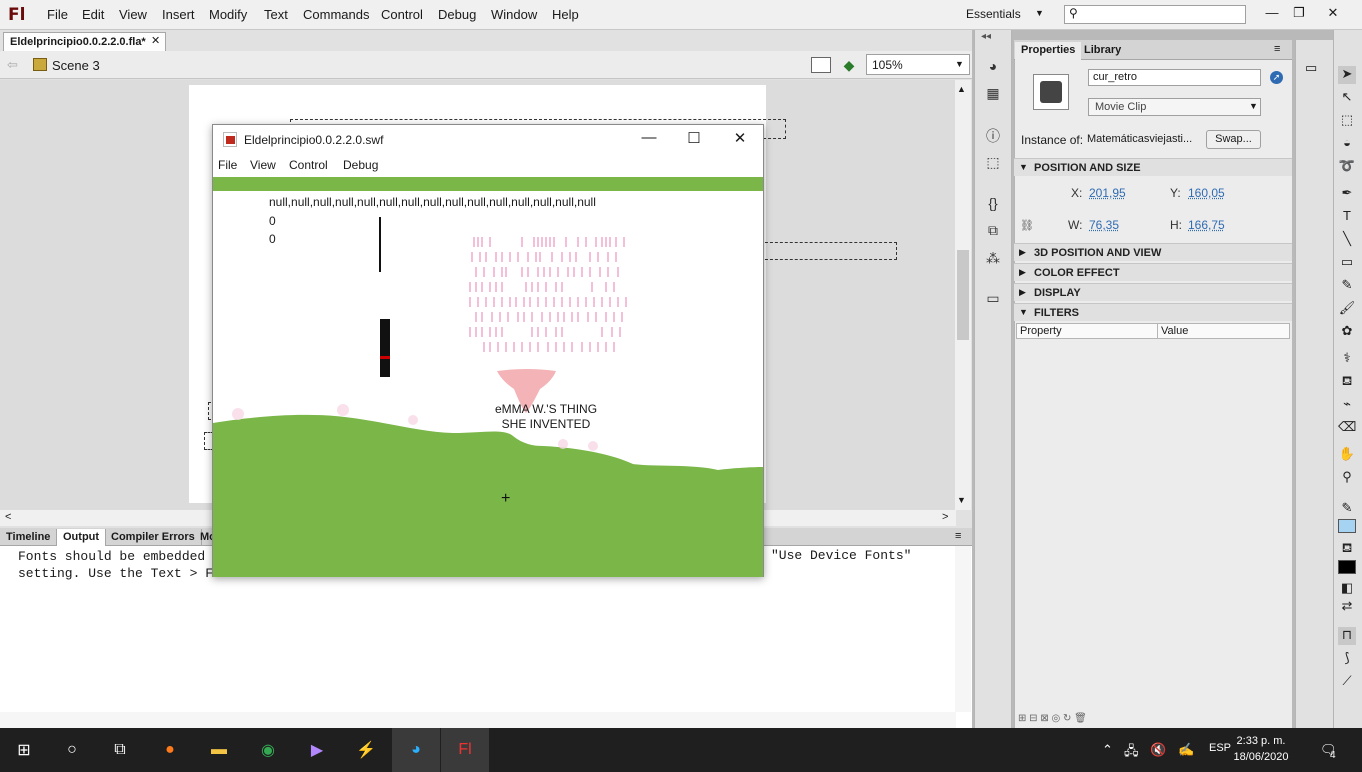  Describe the element at coordinates (1347, 75) in the screenshot. I see `selection-tool-icon: ➤` at that location.